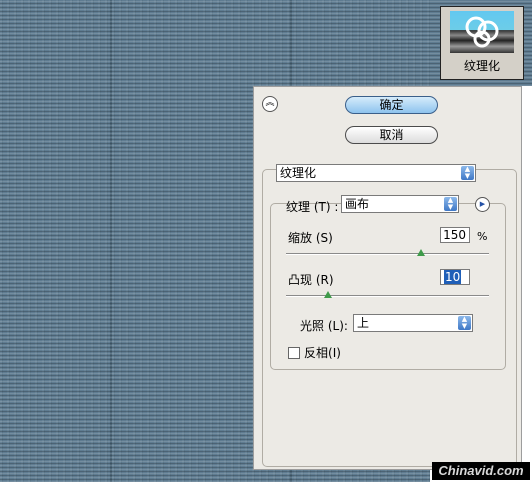  Describe the element at coordinates (481, 471) in the screenshot. I see `watermark: Chinavid.com` at that location.